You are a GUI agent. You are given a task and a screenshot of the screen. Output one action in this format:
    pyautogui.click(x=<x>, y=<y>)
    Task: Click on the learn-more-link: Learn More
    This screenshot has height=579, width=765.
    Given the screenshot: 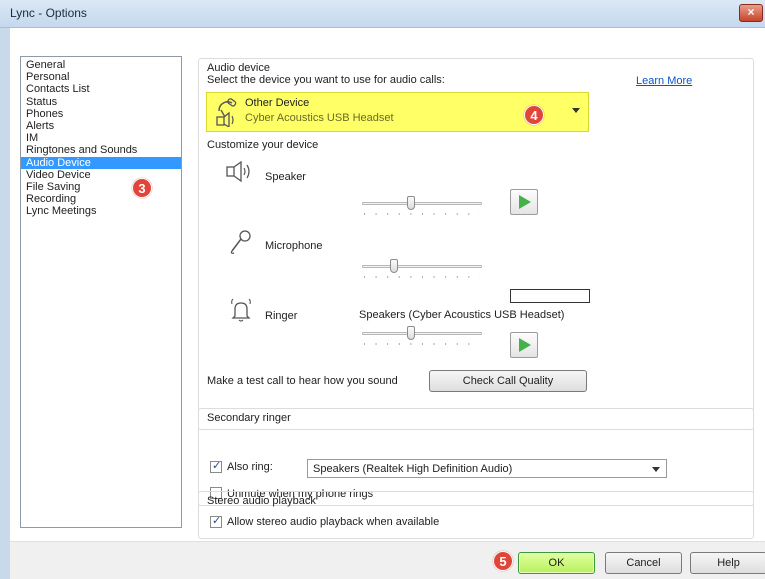 What is the action you would take?
    pyautogui.click(x=664, y=81)
    